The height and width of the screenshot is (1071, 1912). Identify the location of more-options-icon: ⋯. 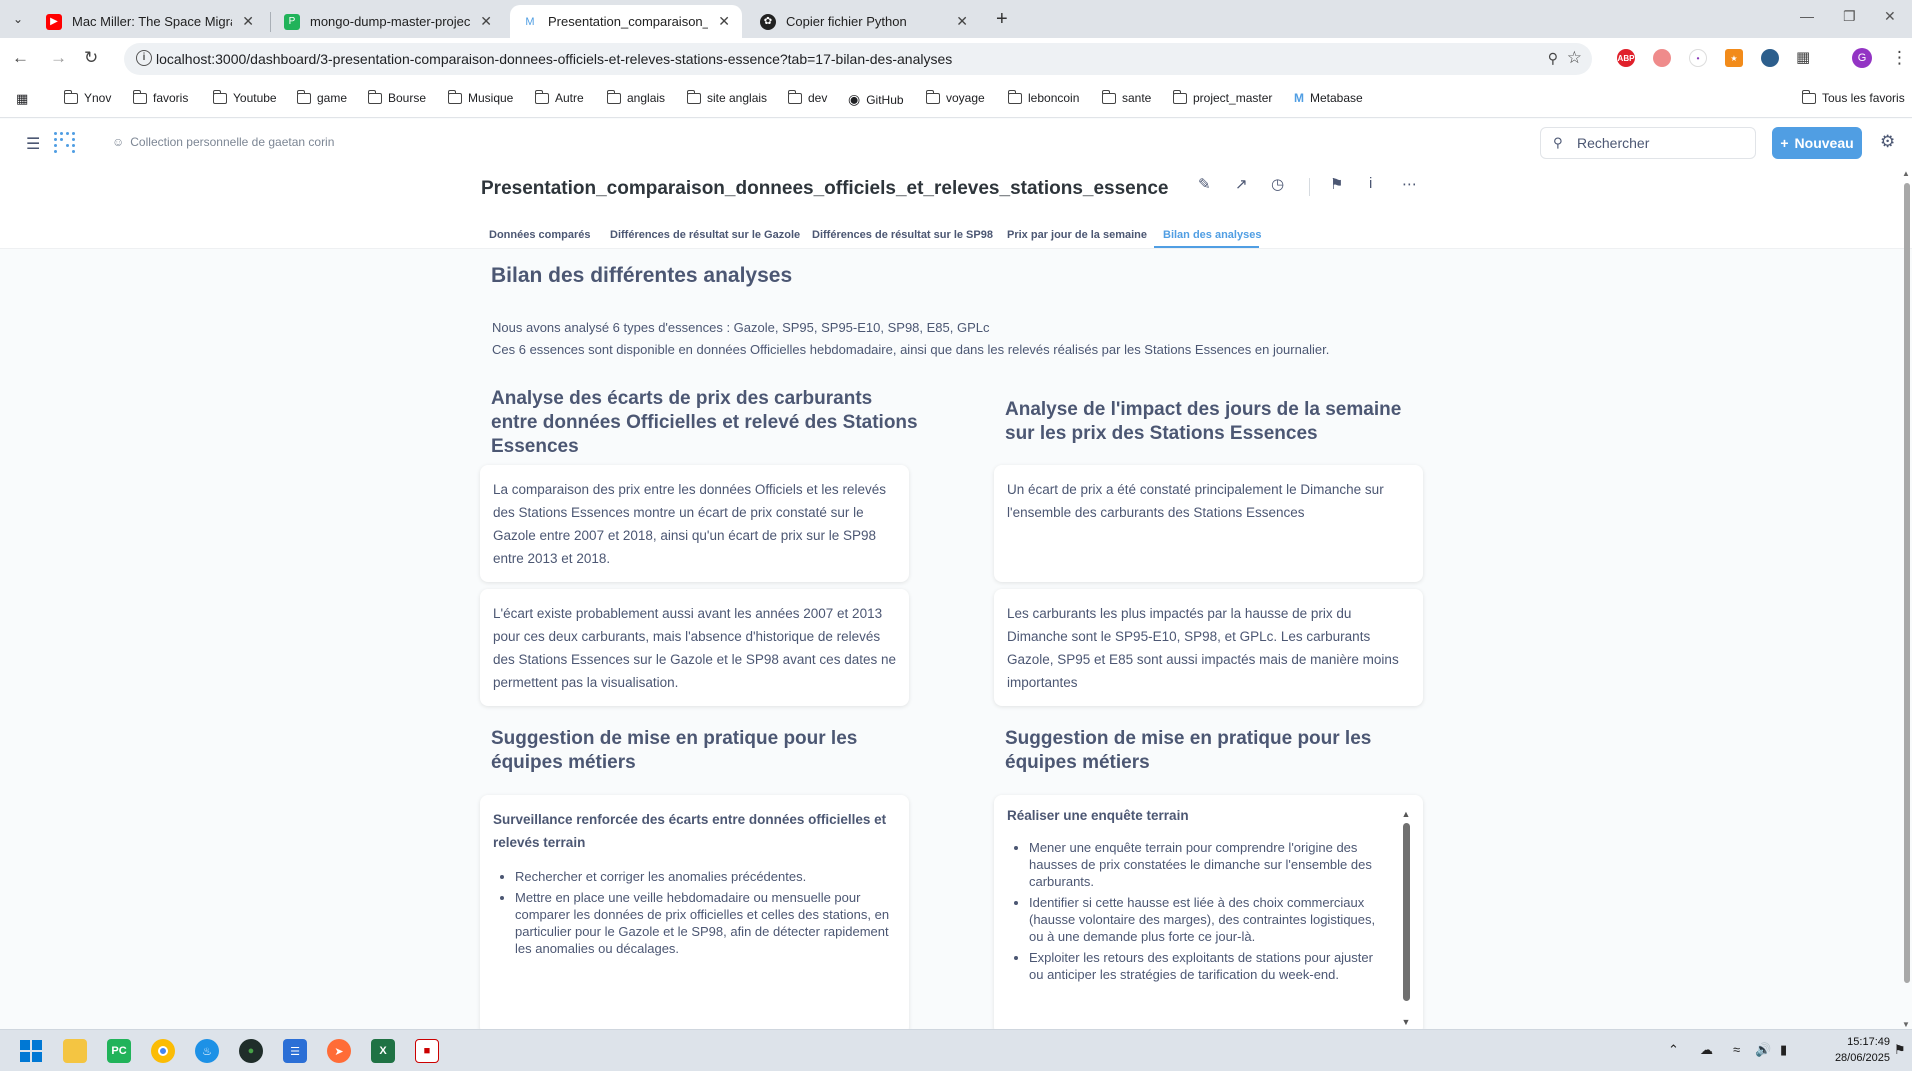
(1409, 184).